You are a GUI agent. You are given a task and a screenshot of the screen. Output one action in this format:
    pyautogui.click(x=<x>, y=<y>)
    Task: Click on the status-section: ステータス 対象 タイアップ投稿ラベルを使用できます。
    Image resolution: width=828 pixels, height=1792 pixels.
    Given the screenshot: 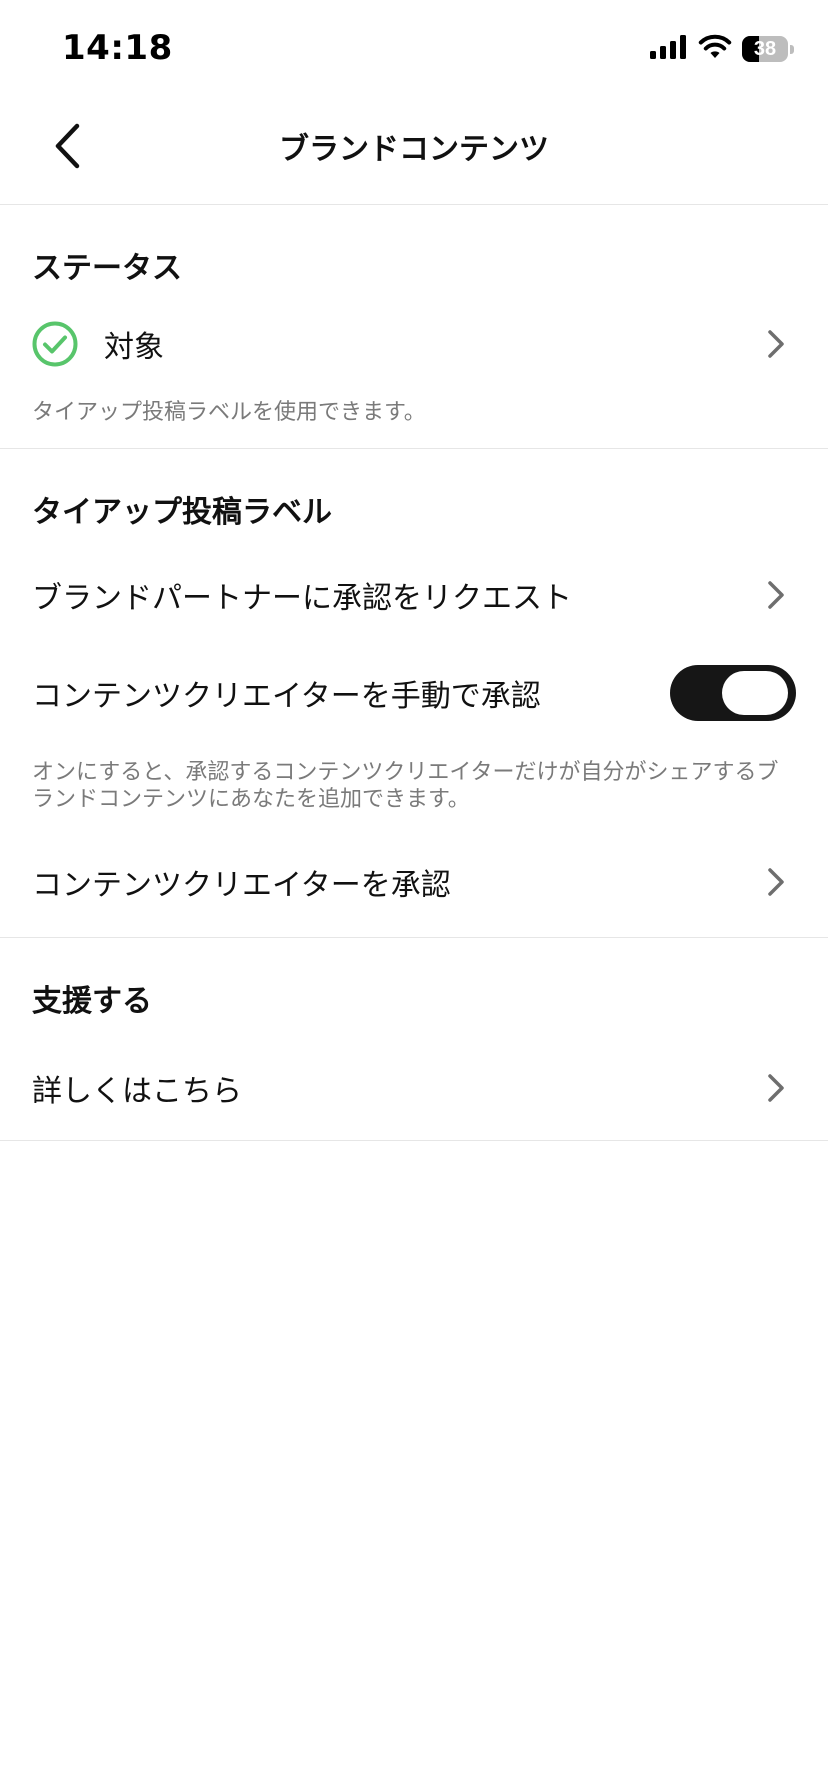 What is the action you would take?
    pyautogui.click(x=414, y=327)
    